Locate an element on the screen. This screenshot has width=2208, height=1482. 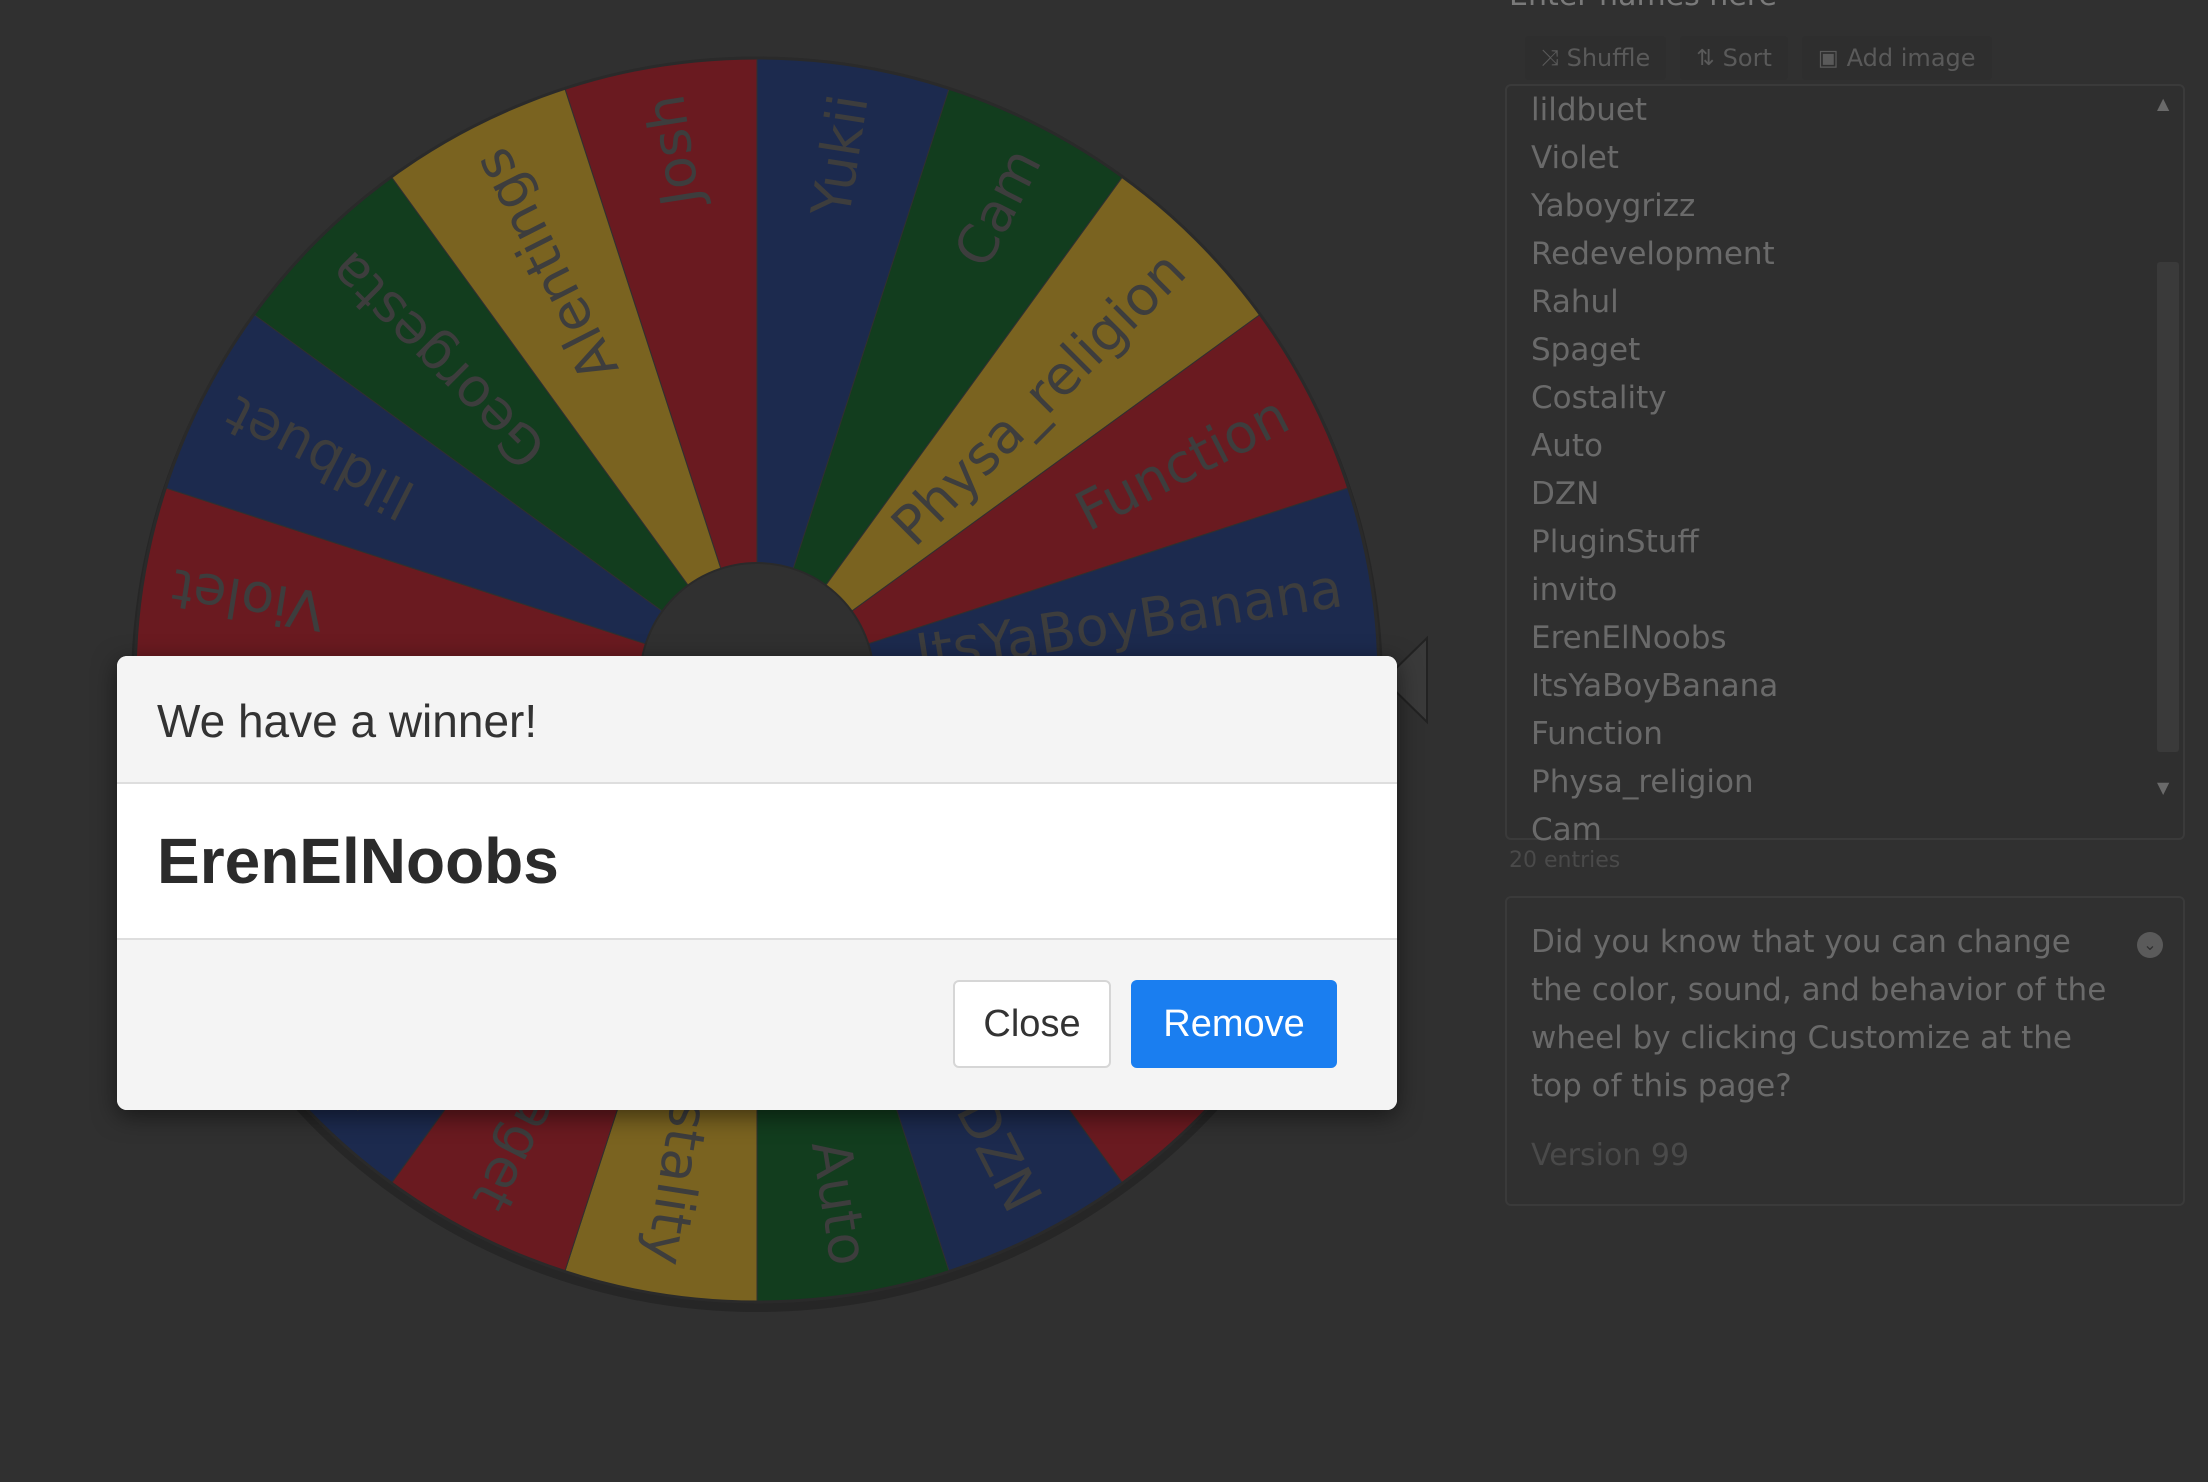
dialog-footer: Close Remove is located at coordinates (757, 1025).